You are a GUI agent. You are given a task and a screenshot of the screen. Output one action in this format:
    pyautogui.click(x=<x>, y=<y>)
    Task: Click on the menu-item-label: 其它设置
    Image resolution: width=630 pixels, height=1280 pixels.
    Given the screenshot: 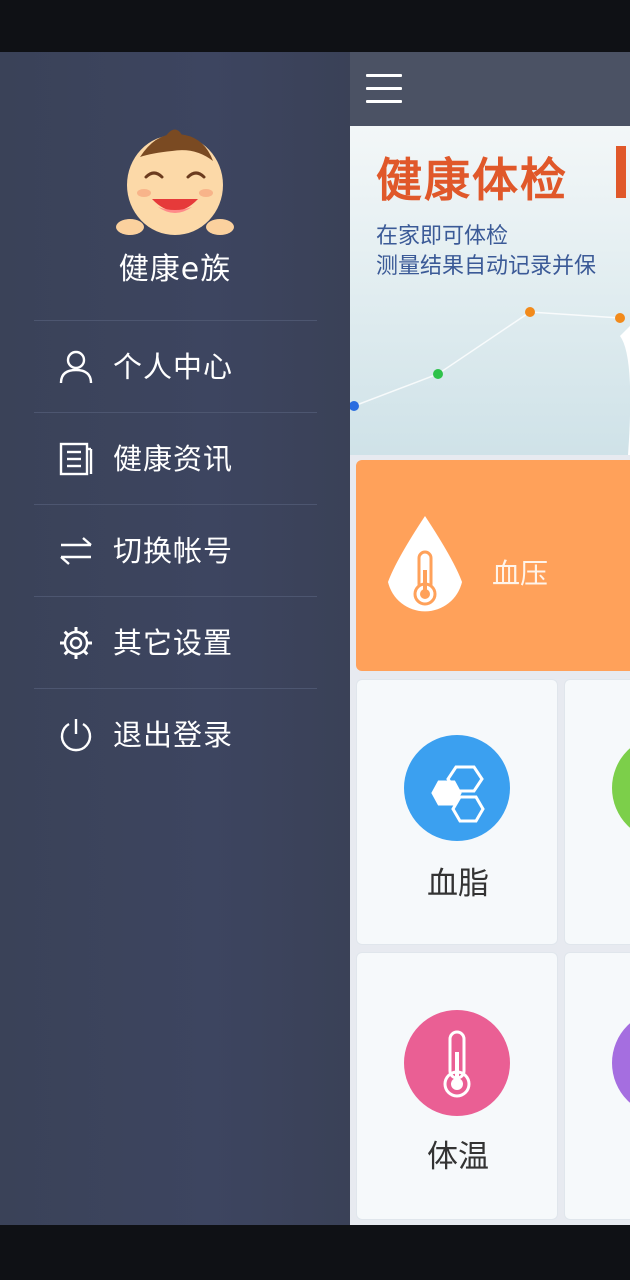 What is the action you would take?
    pyautogui.click(x=173, y=643)
    